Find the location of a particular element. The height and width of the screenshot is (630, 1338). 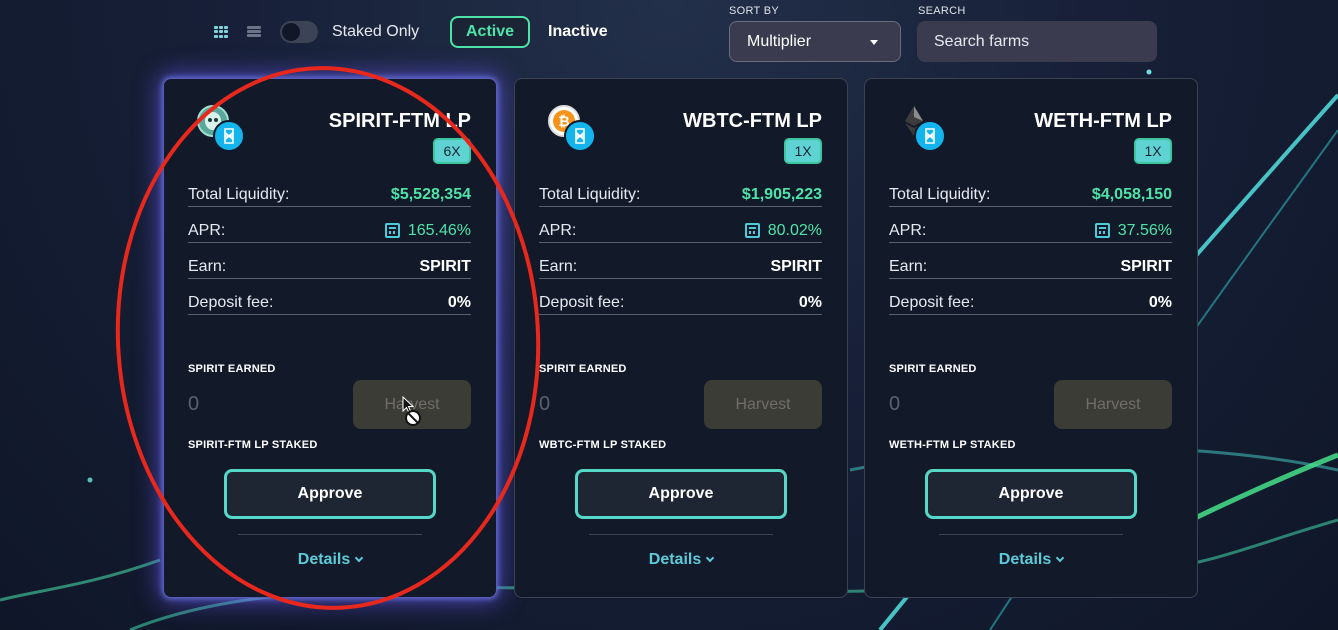

search-label: SEARCH is located at coordinates (942, 11).